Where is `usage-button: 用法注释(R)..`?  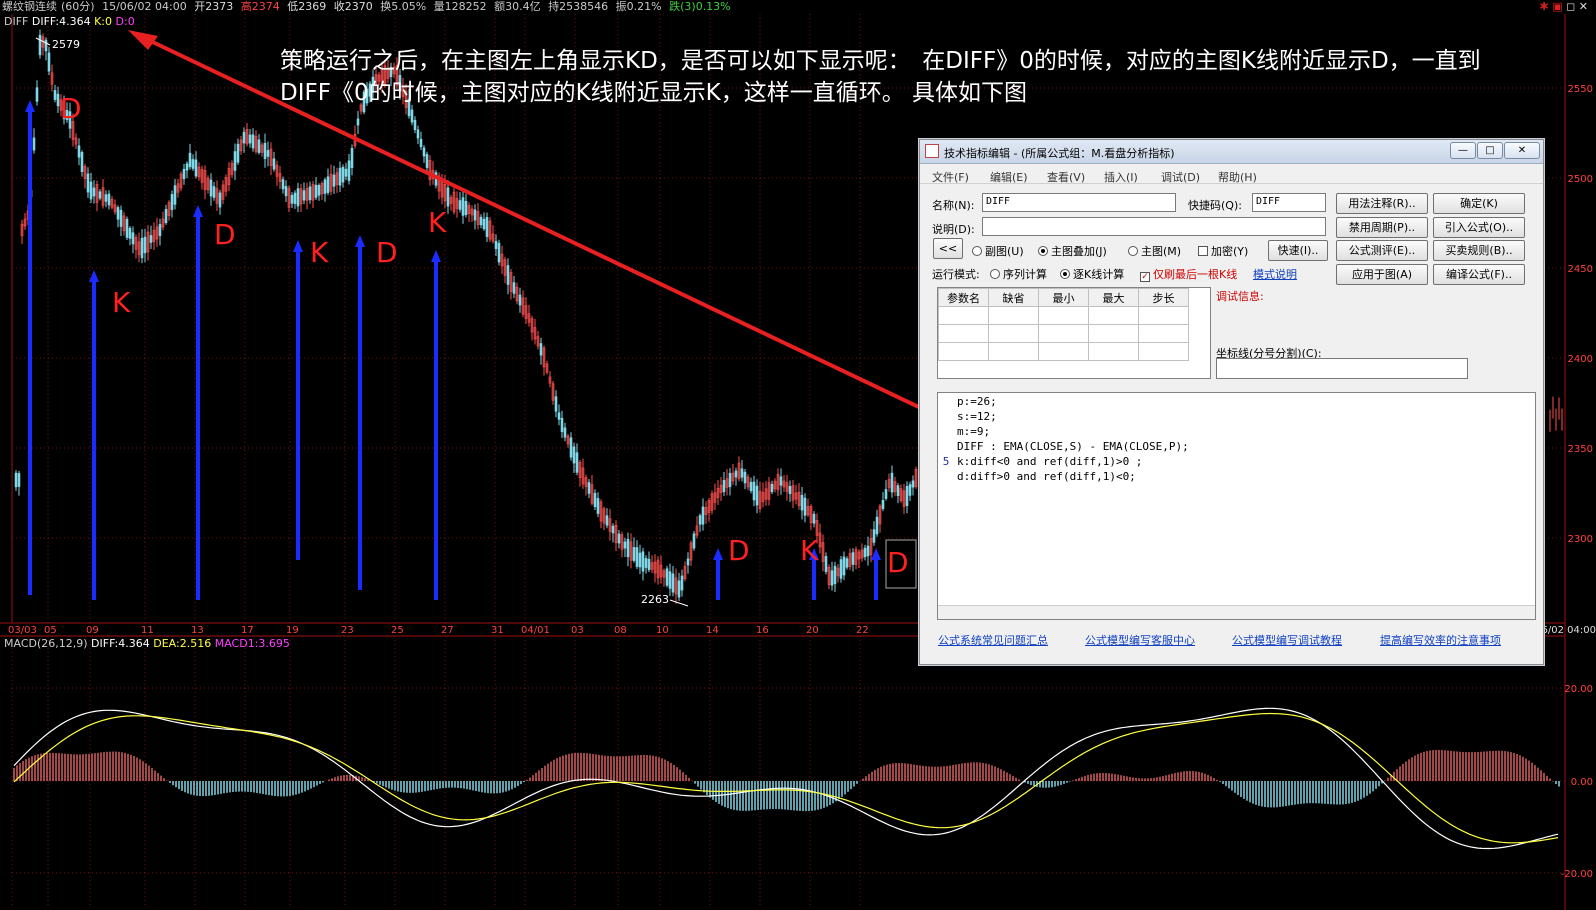 usage-button: 用法注释(R).. is located at coordinates (1382, 203).